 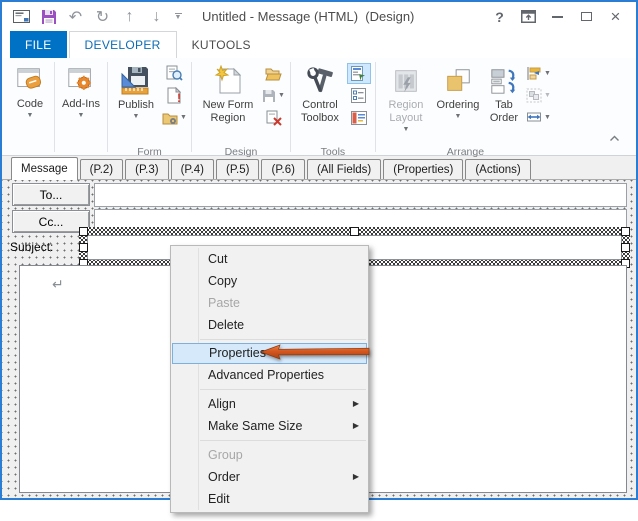 What do you see at coordinates (354, 231) in the screenshot?
I see `resize-handle-top-middle` at bounding box center [354, 231].